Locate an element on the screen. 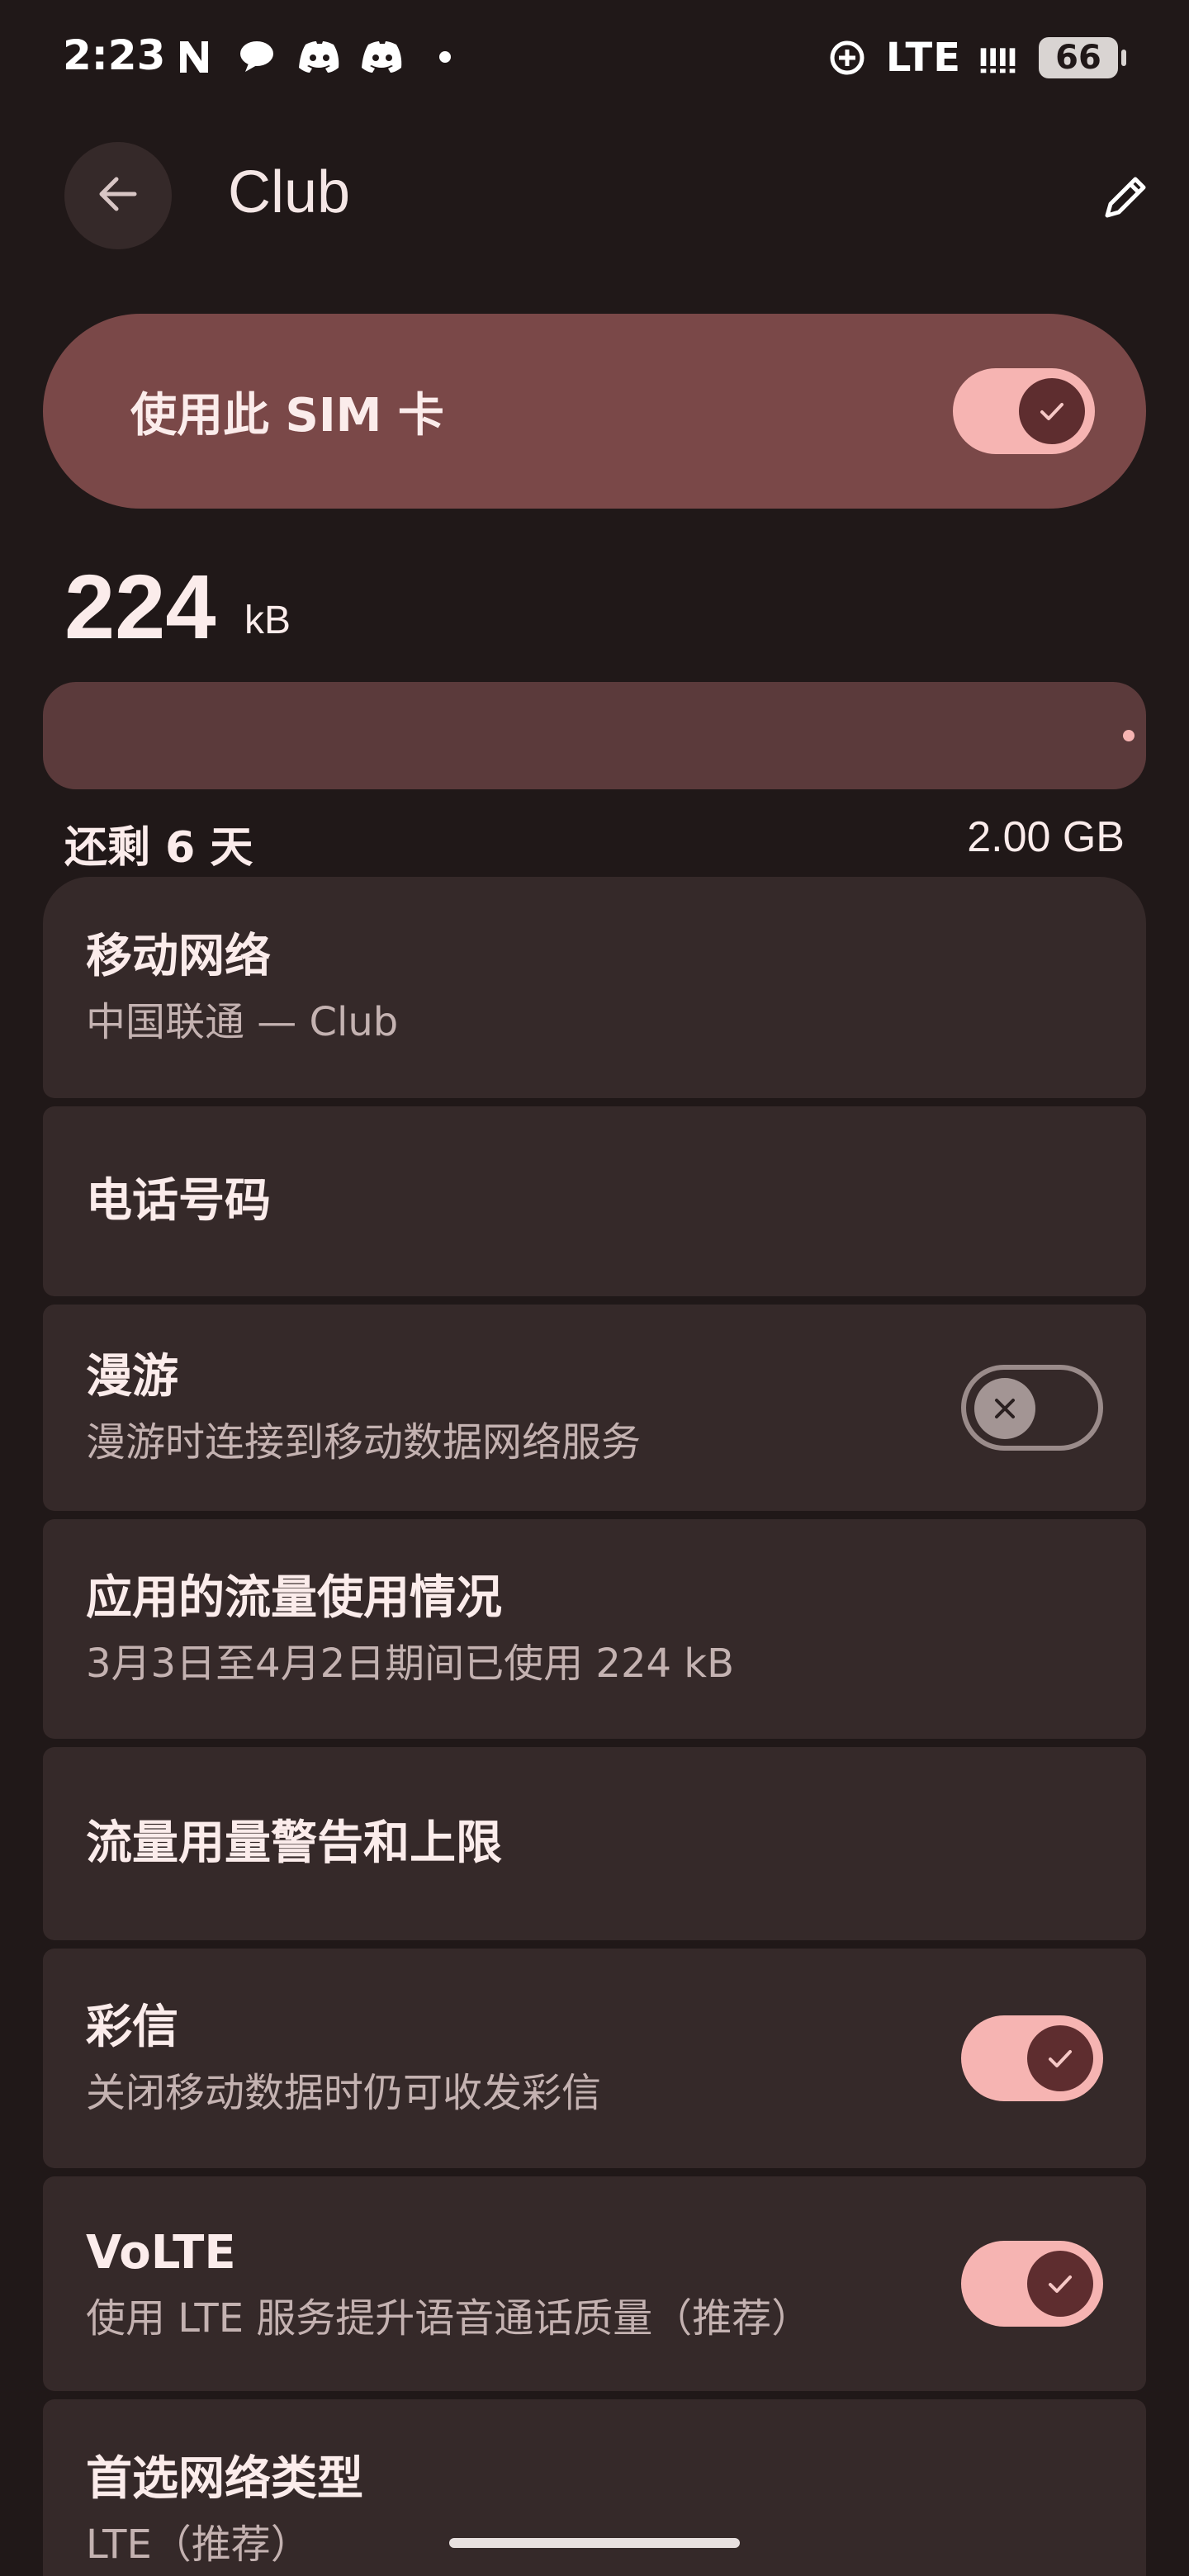 This screenshot has width=1189, height=2576. row-title: 流量用量警告和上限 is located at coordinates (294, 1843).